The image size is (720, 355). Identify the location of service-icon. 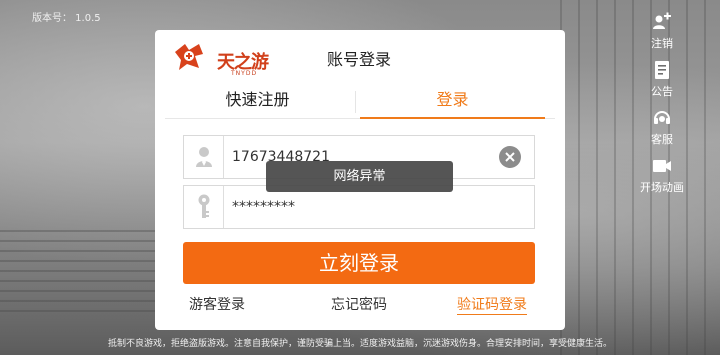
(662, 117).